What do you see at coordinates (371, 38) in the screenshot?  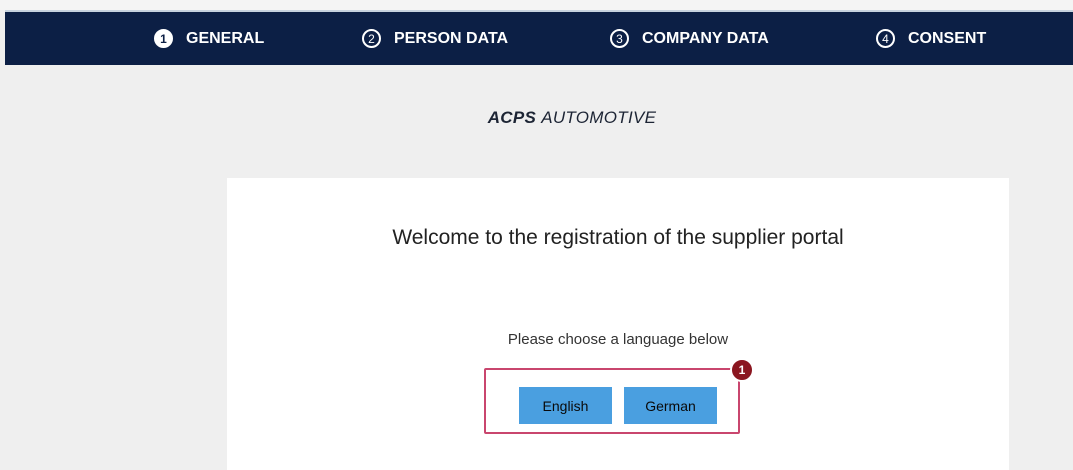 I see `step-number: 2` at bounding box center [371, 38].